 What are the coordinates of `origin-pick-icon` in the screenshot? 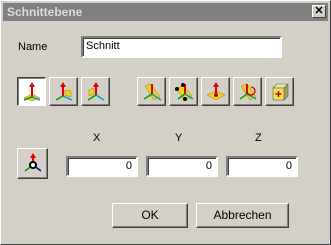 It's located at (33, 162).